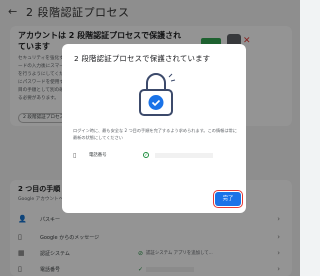 This screenshot has width=320, height=276. Describe the element at coordinates (184, 155) in the screenshot. I see `redacted-phone-value` at that location.